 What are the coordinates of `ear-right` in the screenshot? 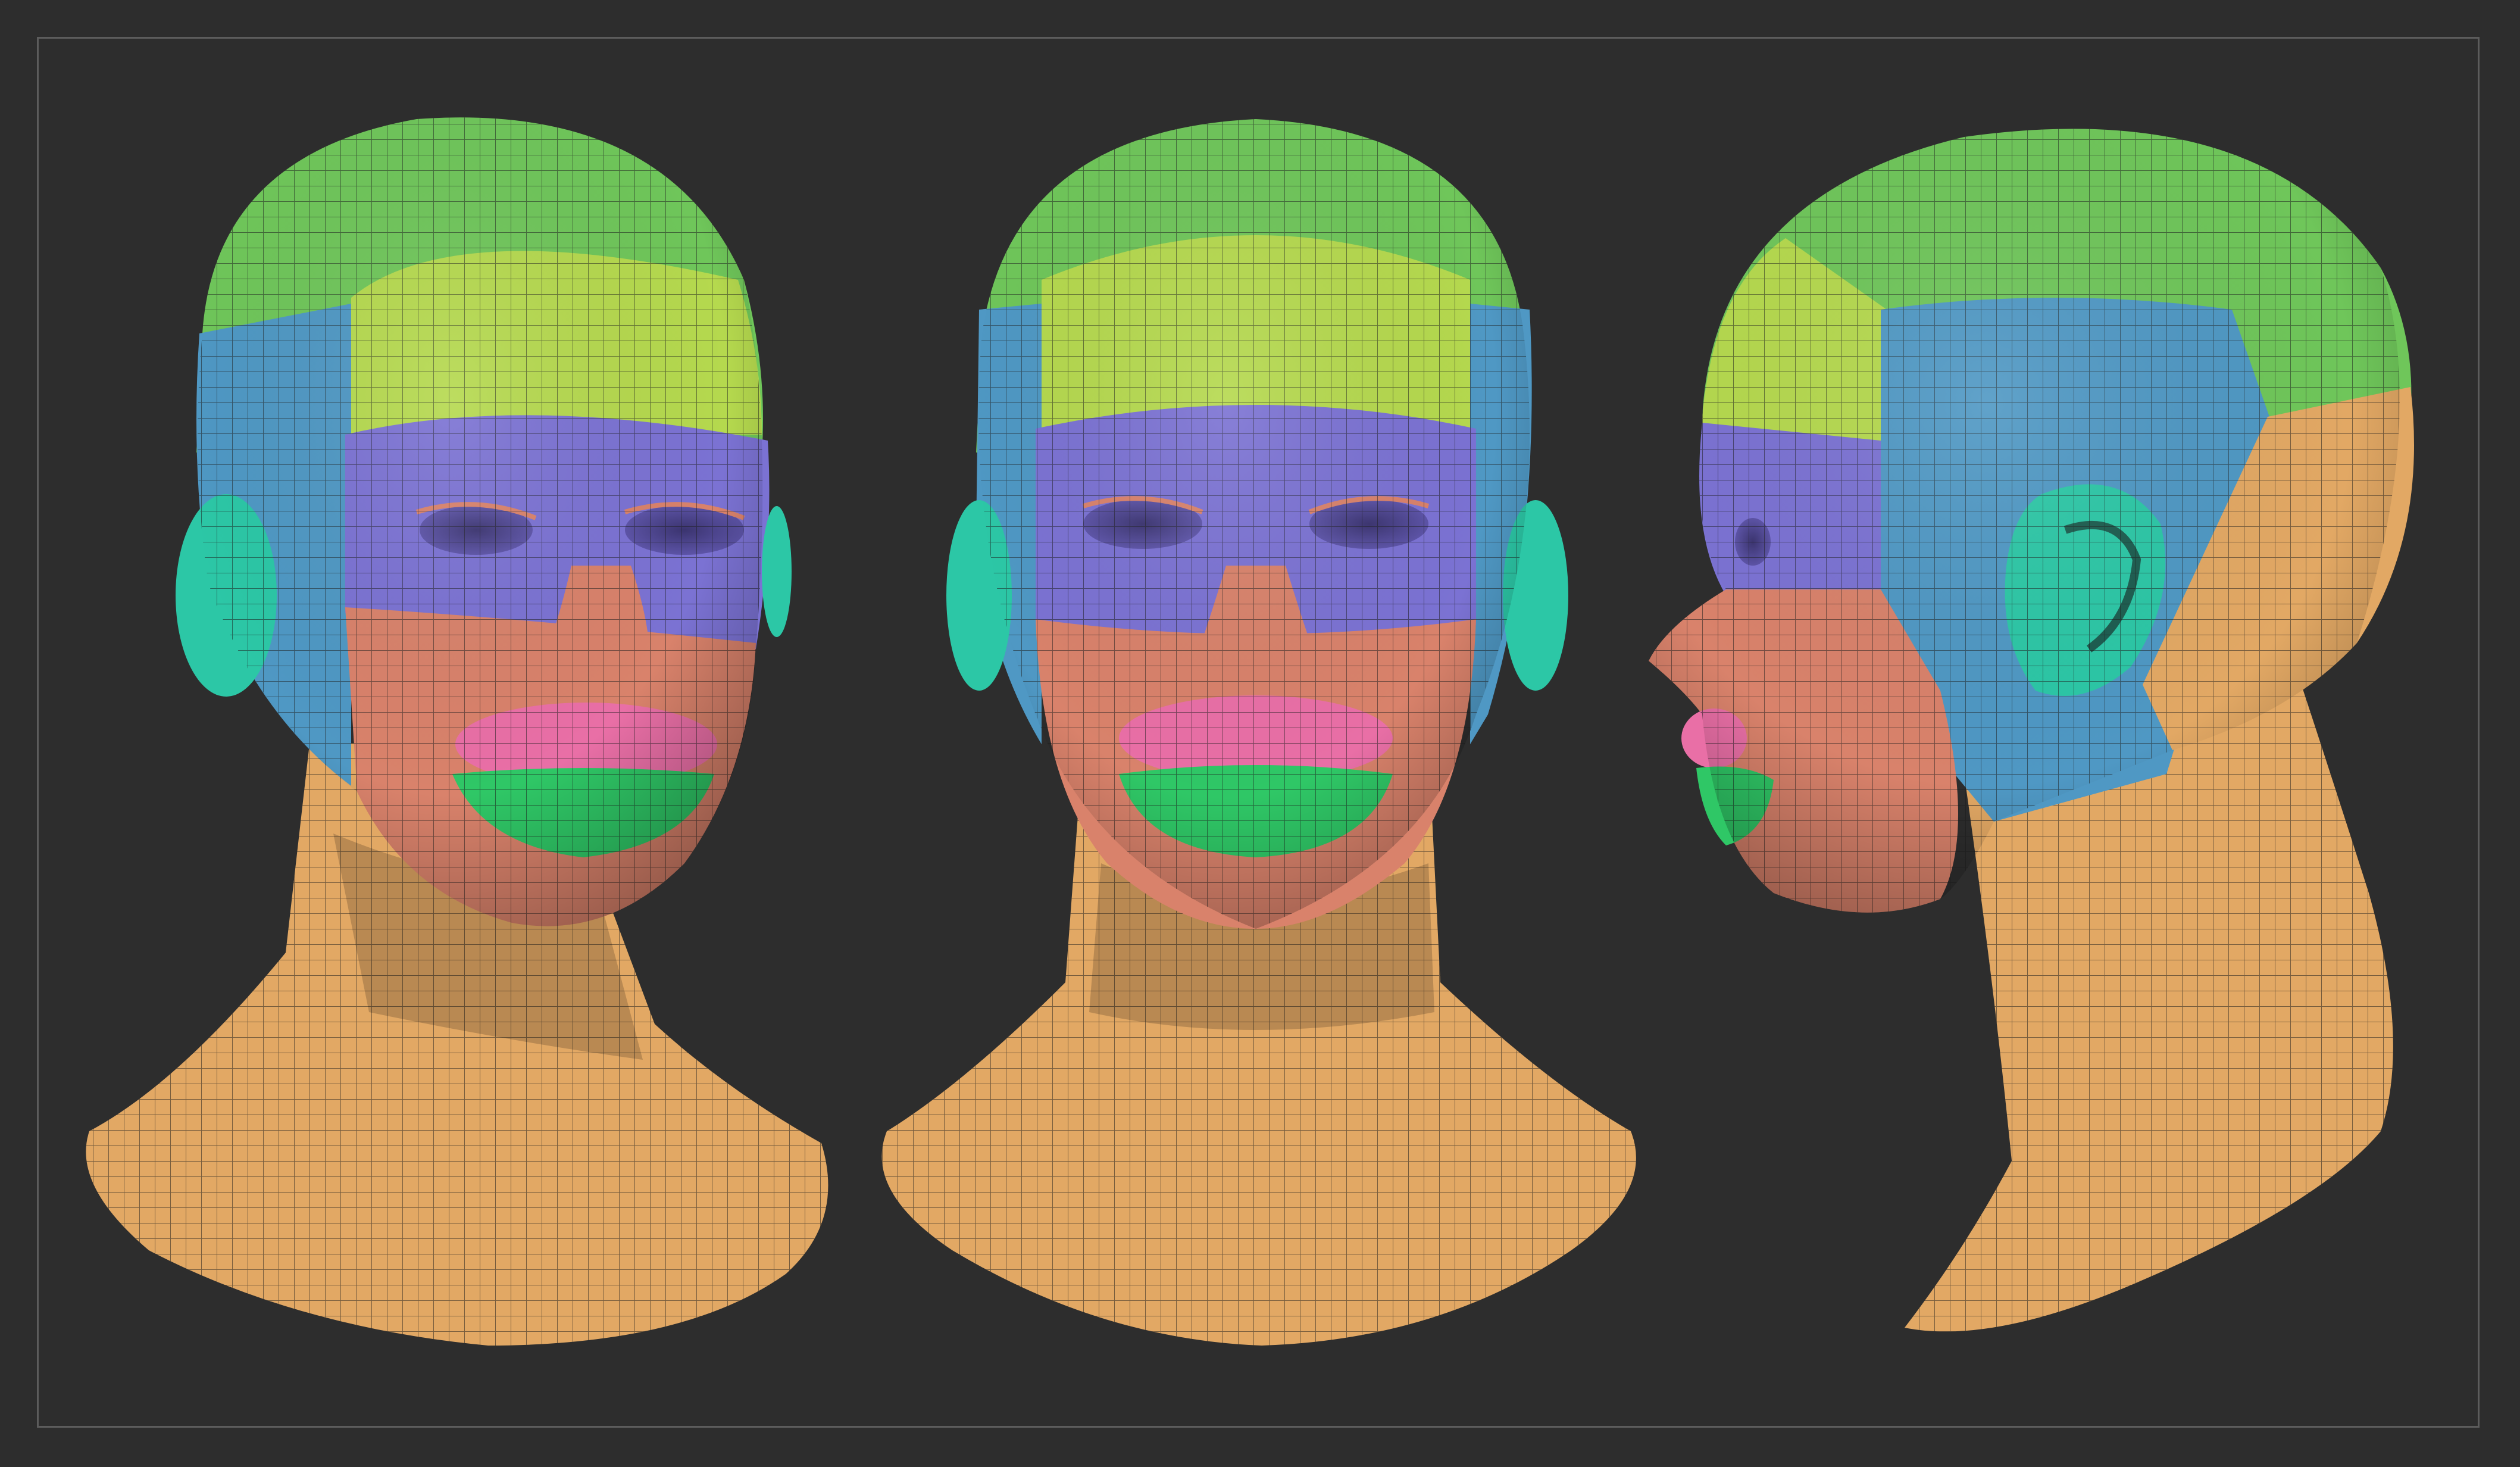 It's located at (777, 571).